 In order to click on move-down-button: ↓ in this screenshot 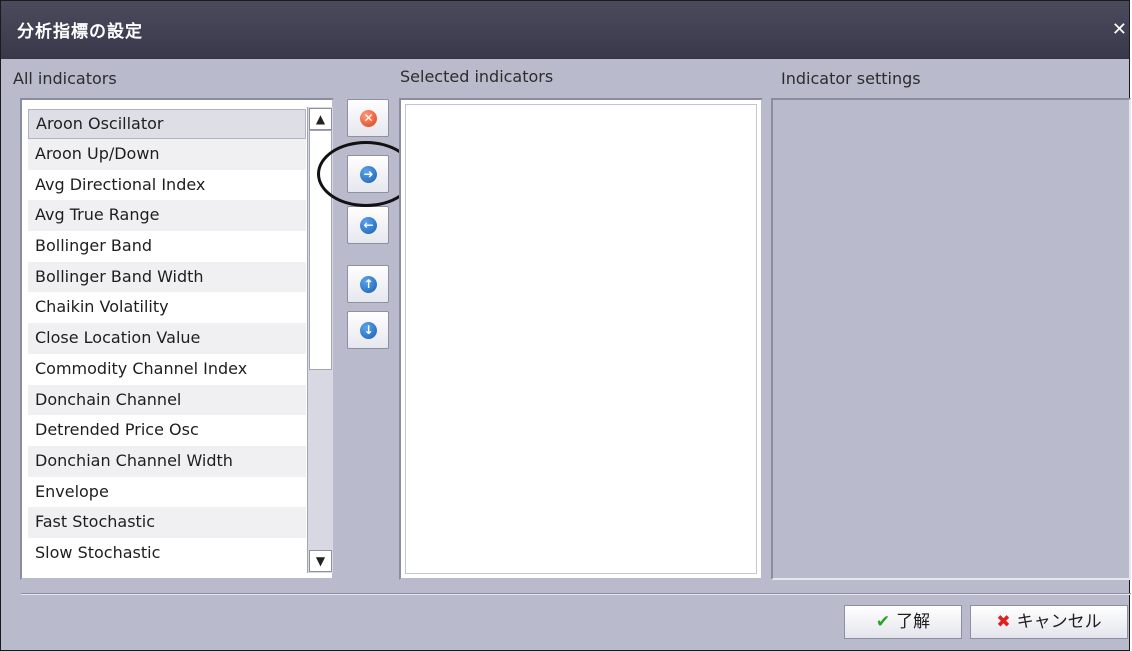, I will do `click(368, 330)`.